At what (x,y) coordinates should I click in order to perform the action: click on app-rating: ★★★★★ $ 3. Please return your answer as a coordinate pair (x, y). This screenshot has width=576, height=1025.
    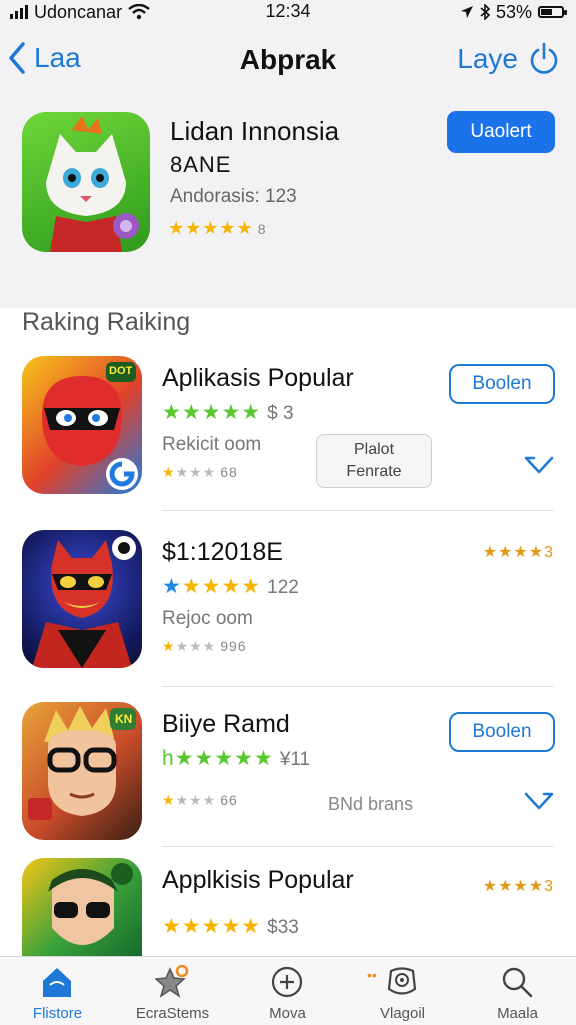
    Looking at the image, I should click on (228, 412).